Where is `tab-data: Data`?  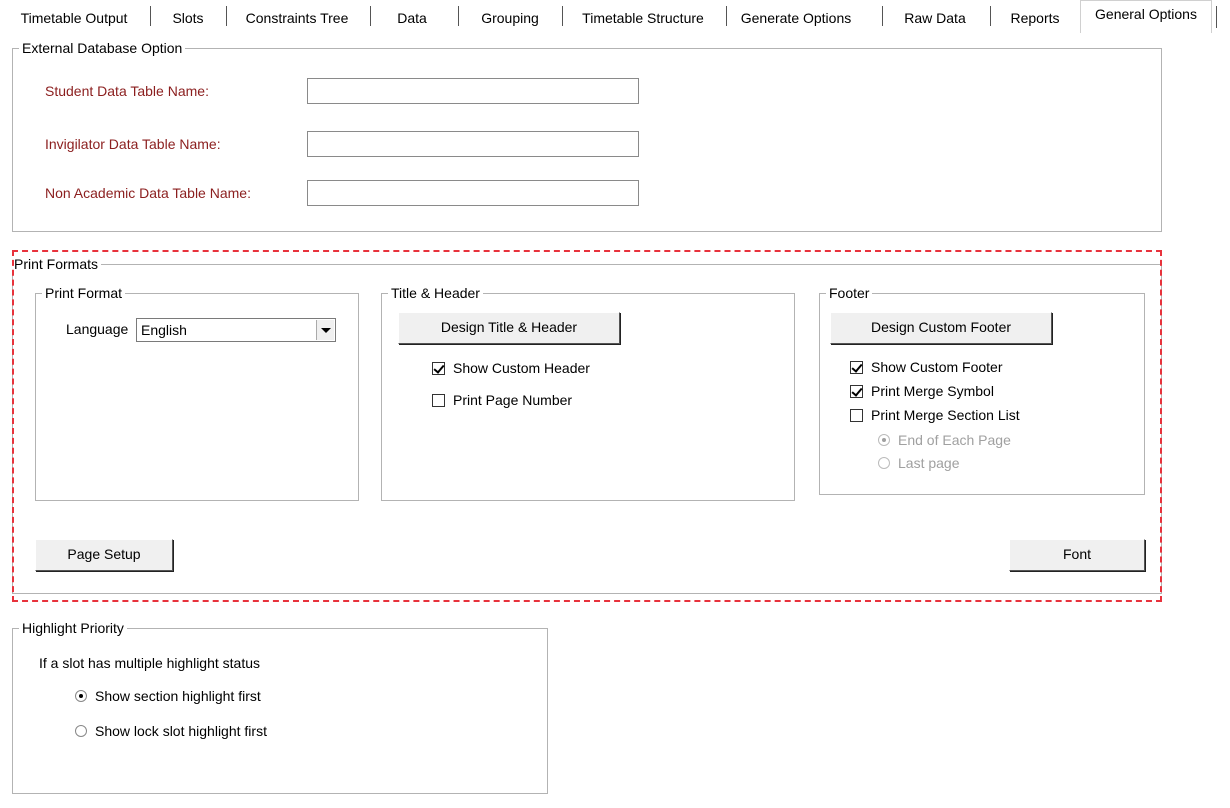
tab-data: Data is located at coordinates (412, 18).